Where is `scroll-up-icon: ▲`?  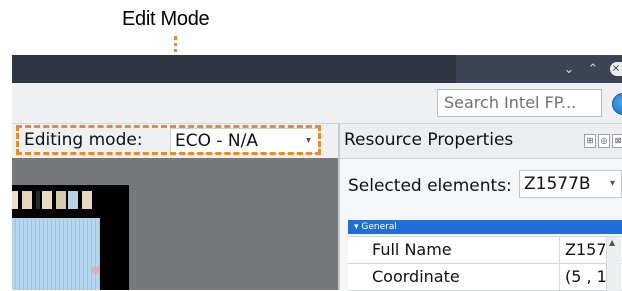 scroll-up-icon: ▲ is located at coordinates (612, 242).